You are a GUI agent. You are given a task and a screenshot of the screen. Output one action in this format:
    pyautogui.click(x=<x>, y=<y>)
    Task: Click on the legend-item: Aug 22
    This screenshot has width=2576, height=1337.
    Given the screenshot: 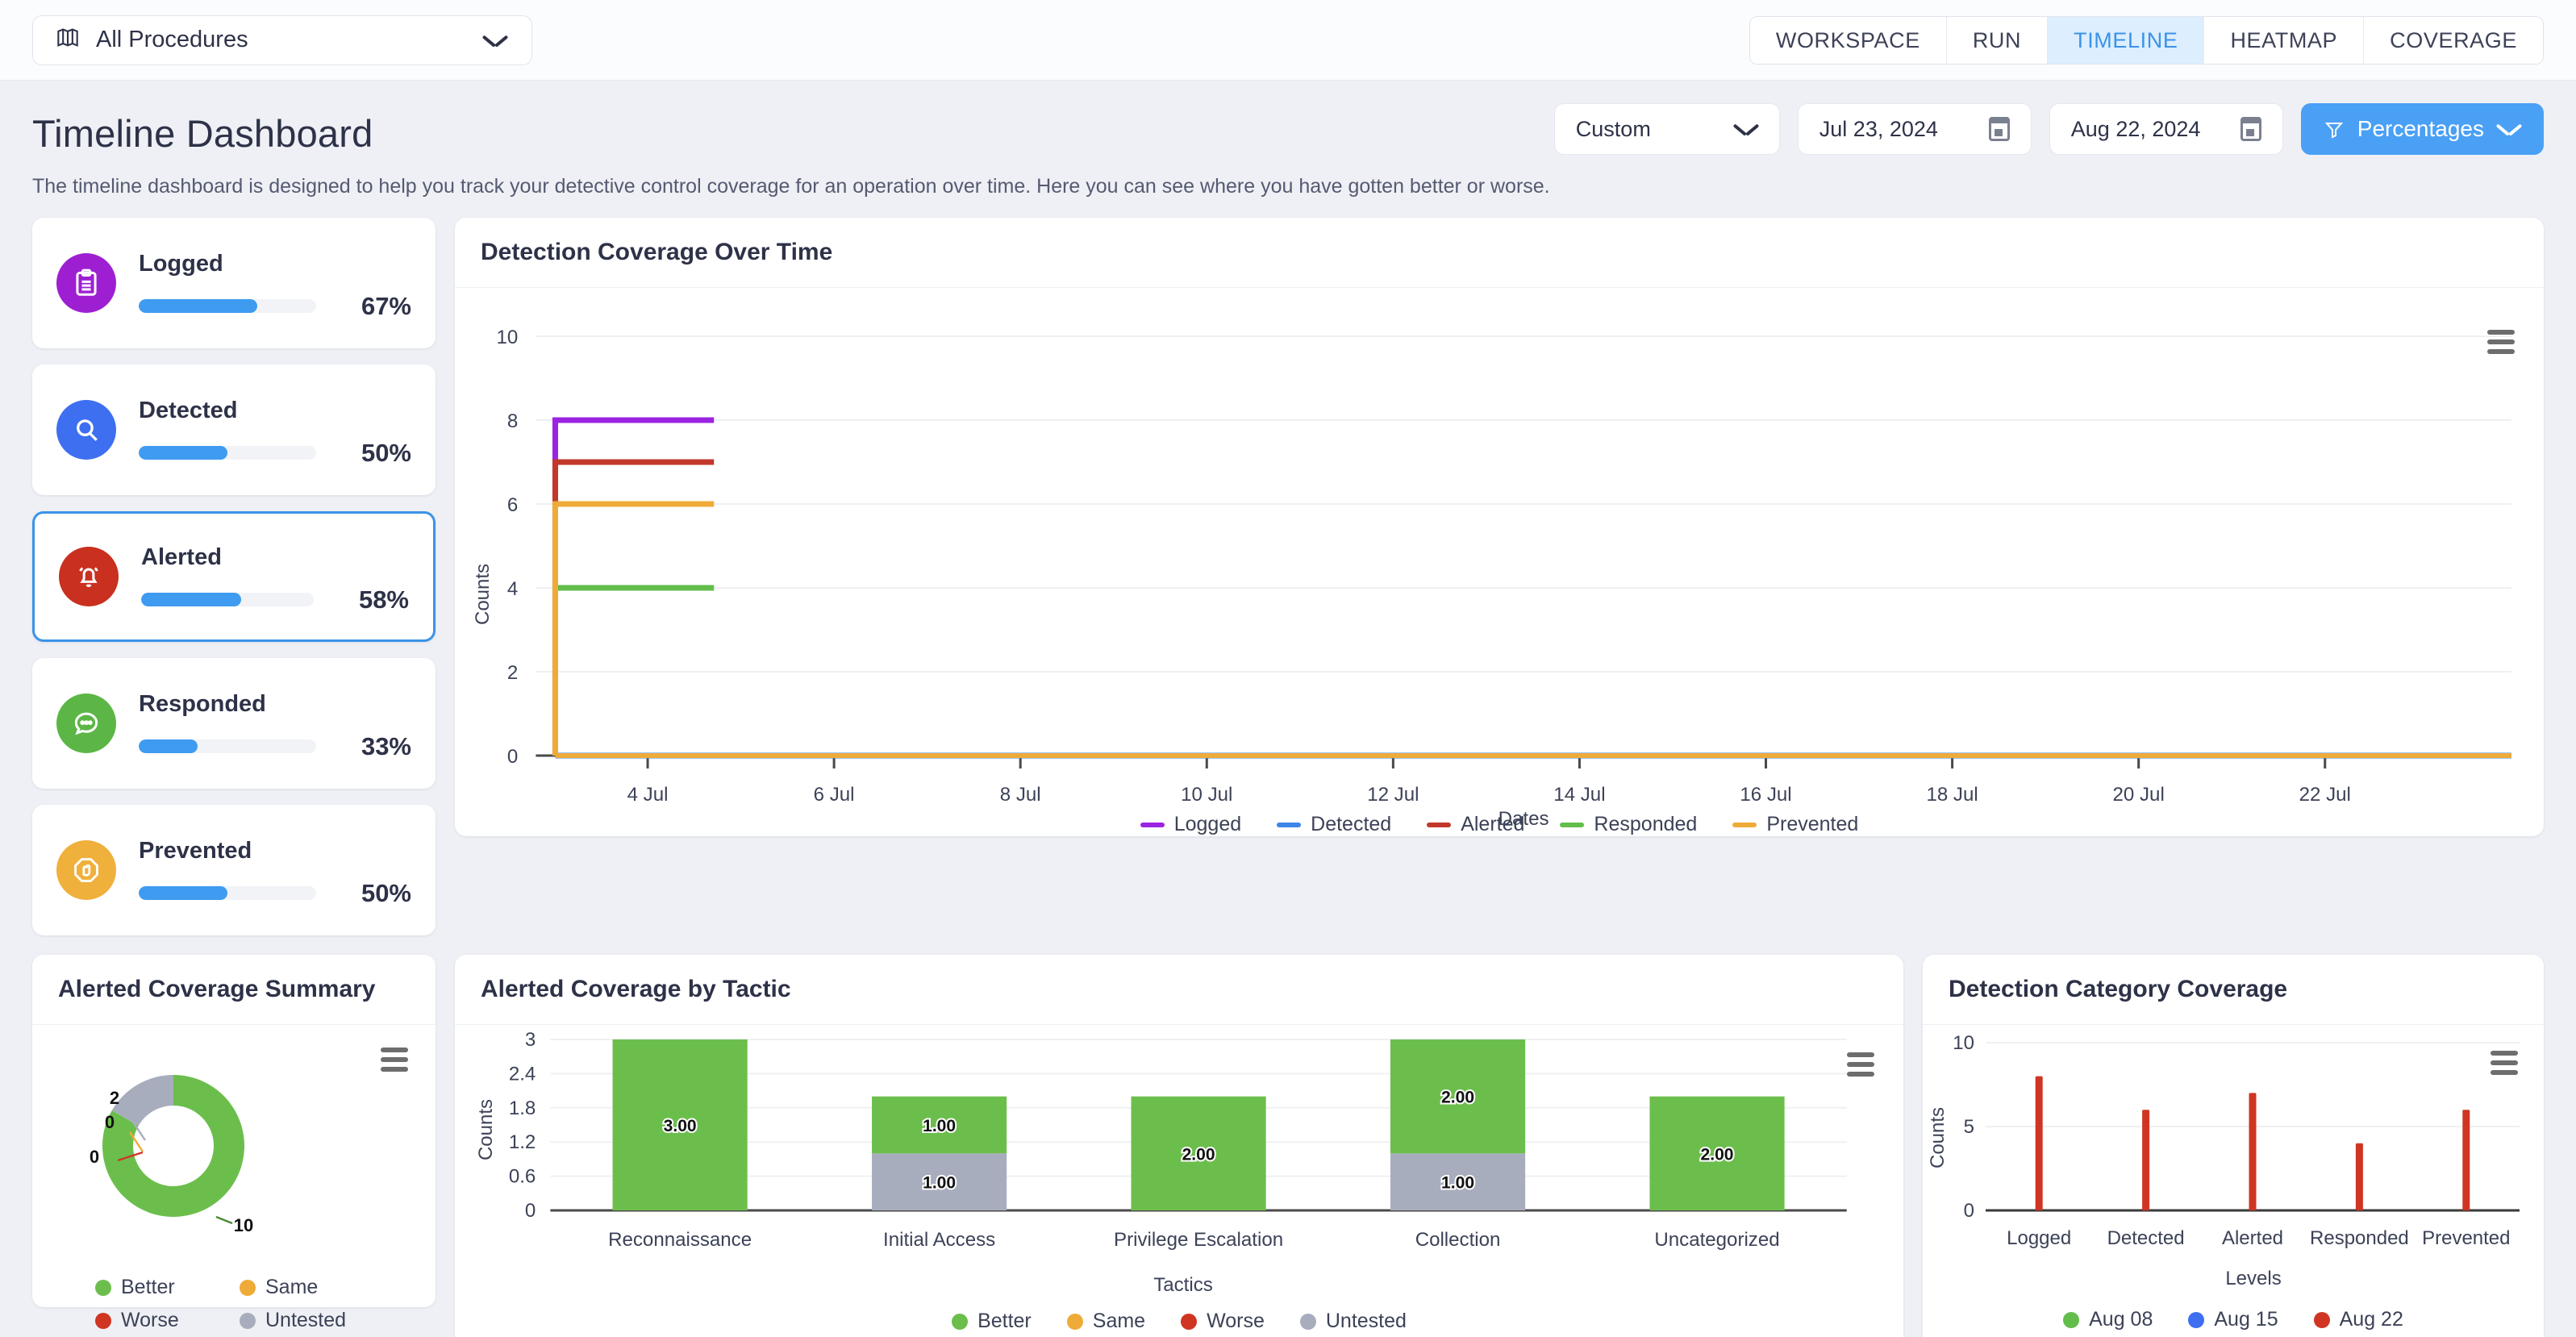 What is the action you would take?
    pyautogui.click(x=2358, y=1319)
    